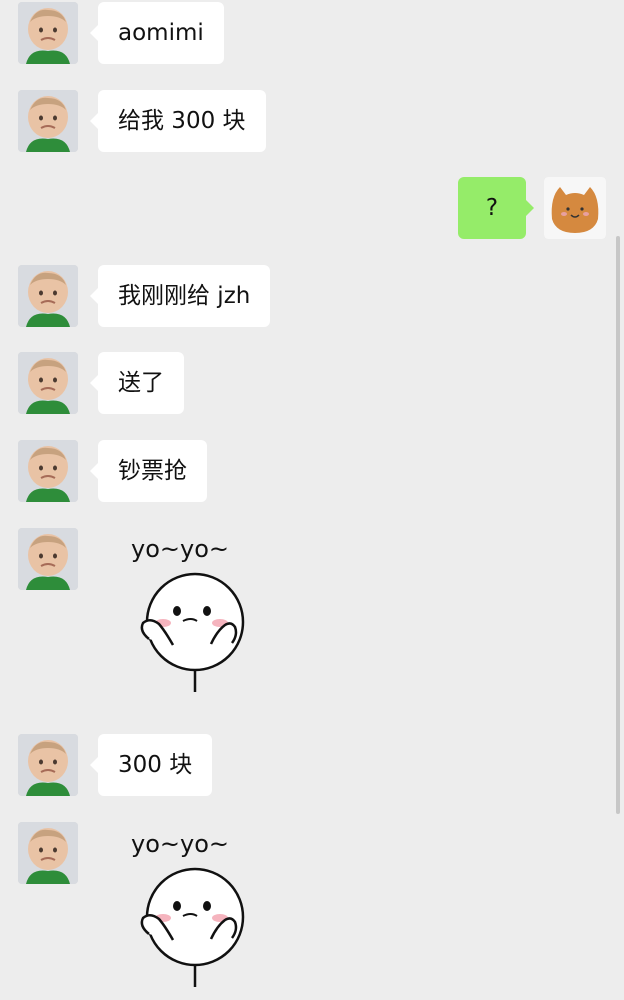 The width and height of the screenshot is (624, 1000). I want to click on message-bubble: 给我 300 块, so click(178, 121).